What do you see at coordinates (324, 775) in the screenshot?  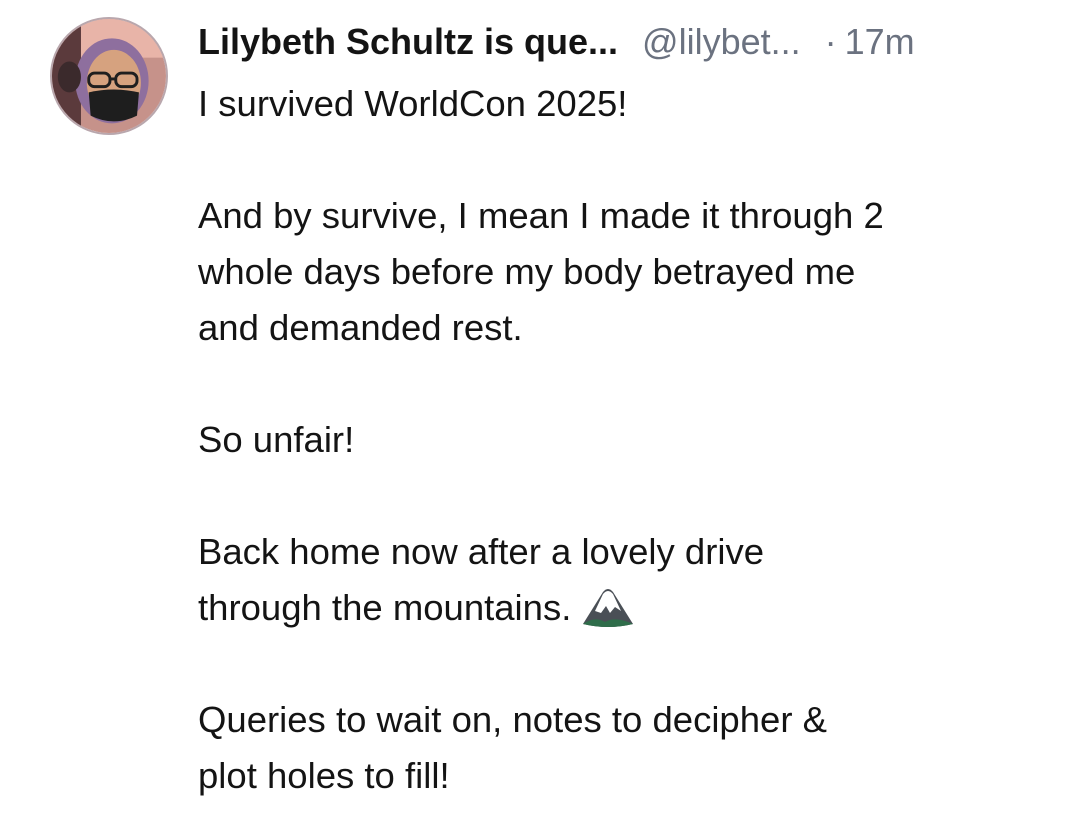 I see `post-text-line: plot holes to fill!` at bounding box center [324, 775].